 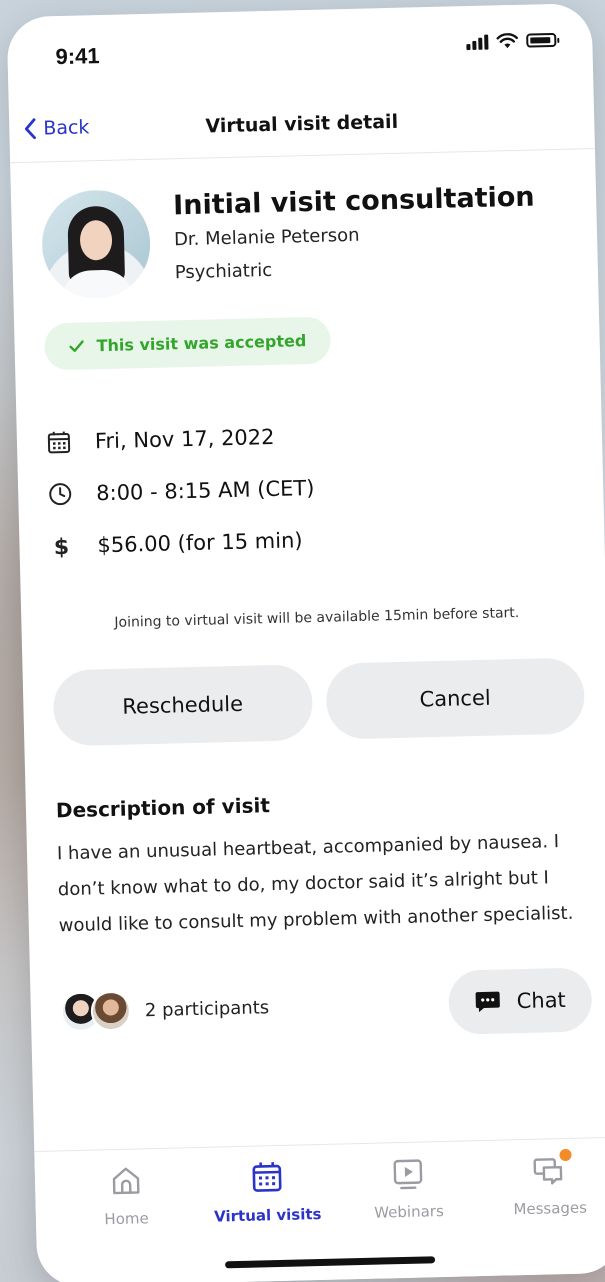 What do you see at coordinates (326, 1005) in the screenshot?
I see `participants-row: 2 participants Chat` at bounding box center [326, 1005].